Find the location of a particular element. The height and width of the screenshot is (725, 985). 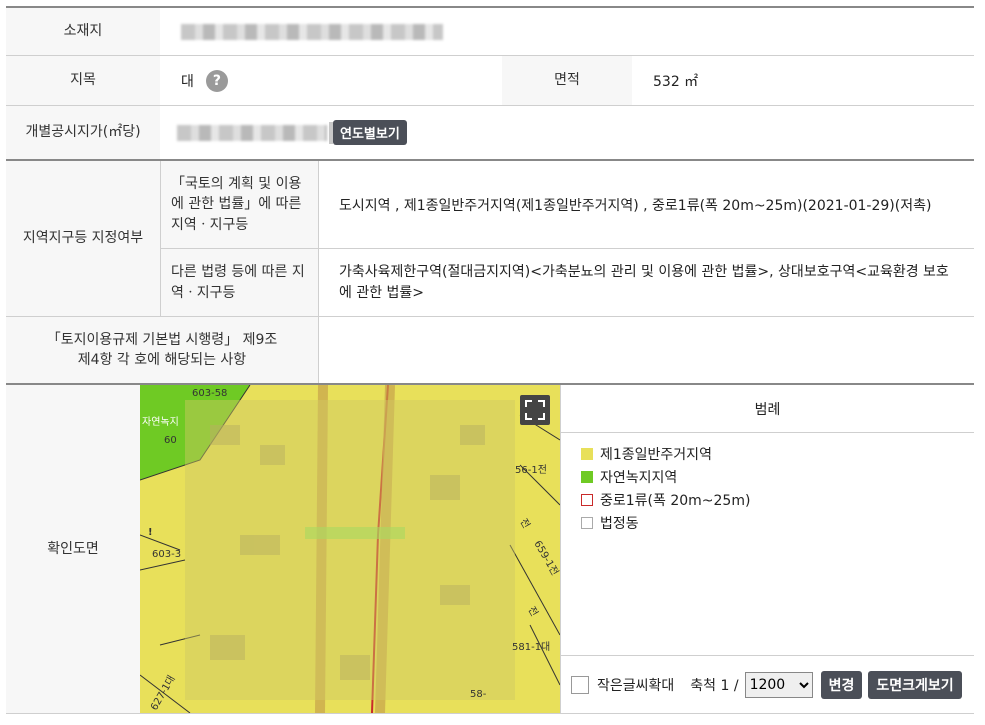

zoning-label-text: 지역지구등 지정여부 is located at coordinates (83, 238).